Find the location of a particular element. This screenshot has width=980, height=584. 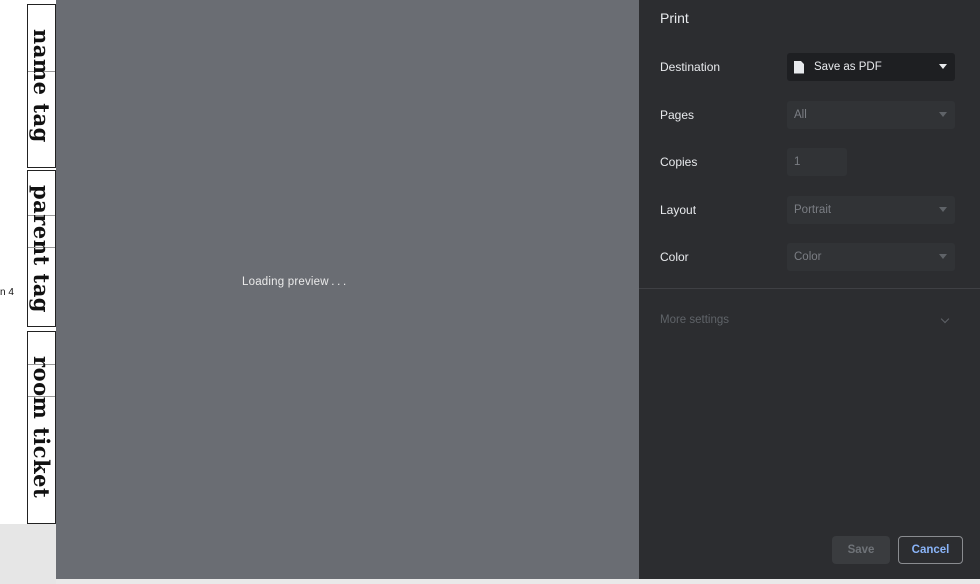

color-value: Color is located at coordinates (808, 257).